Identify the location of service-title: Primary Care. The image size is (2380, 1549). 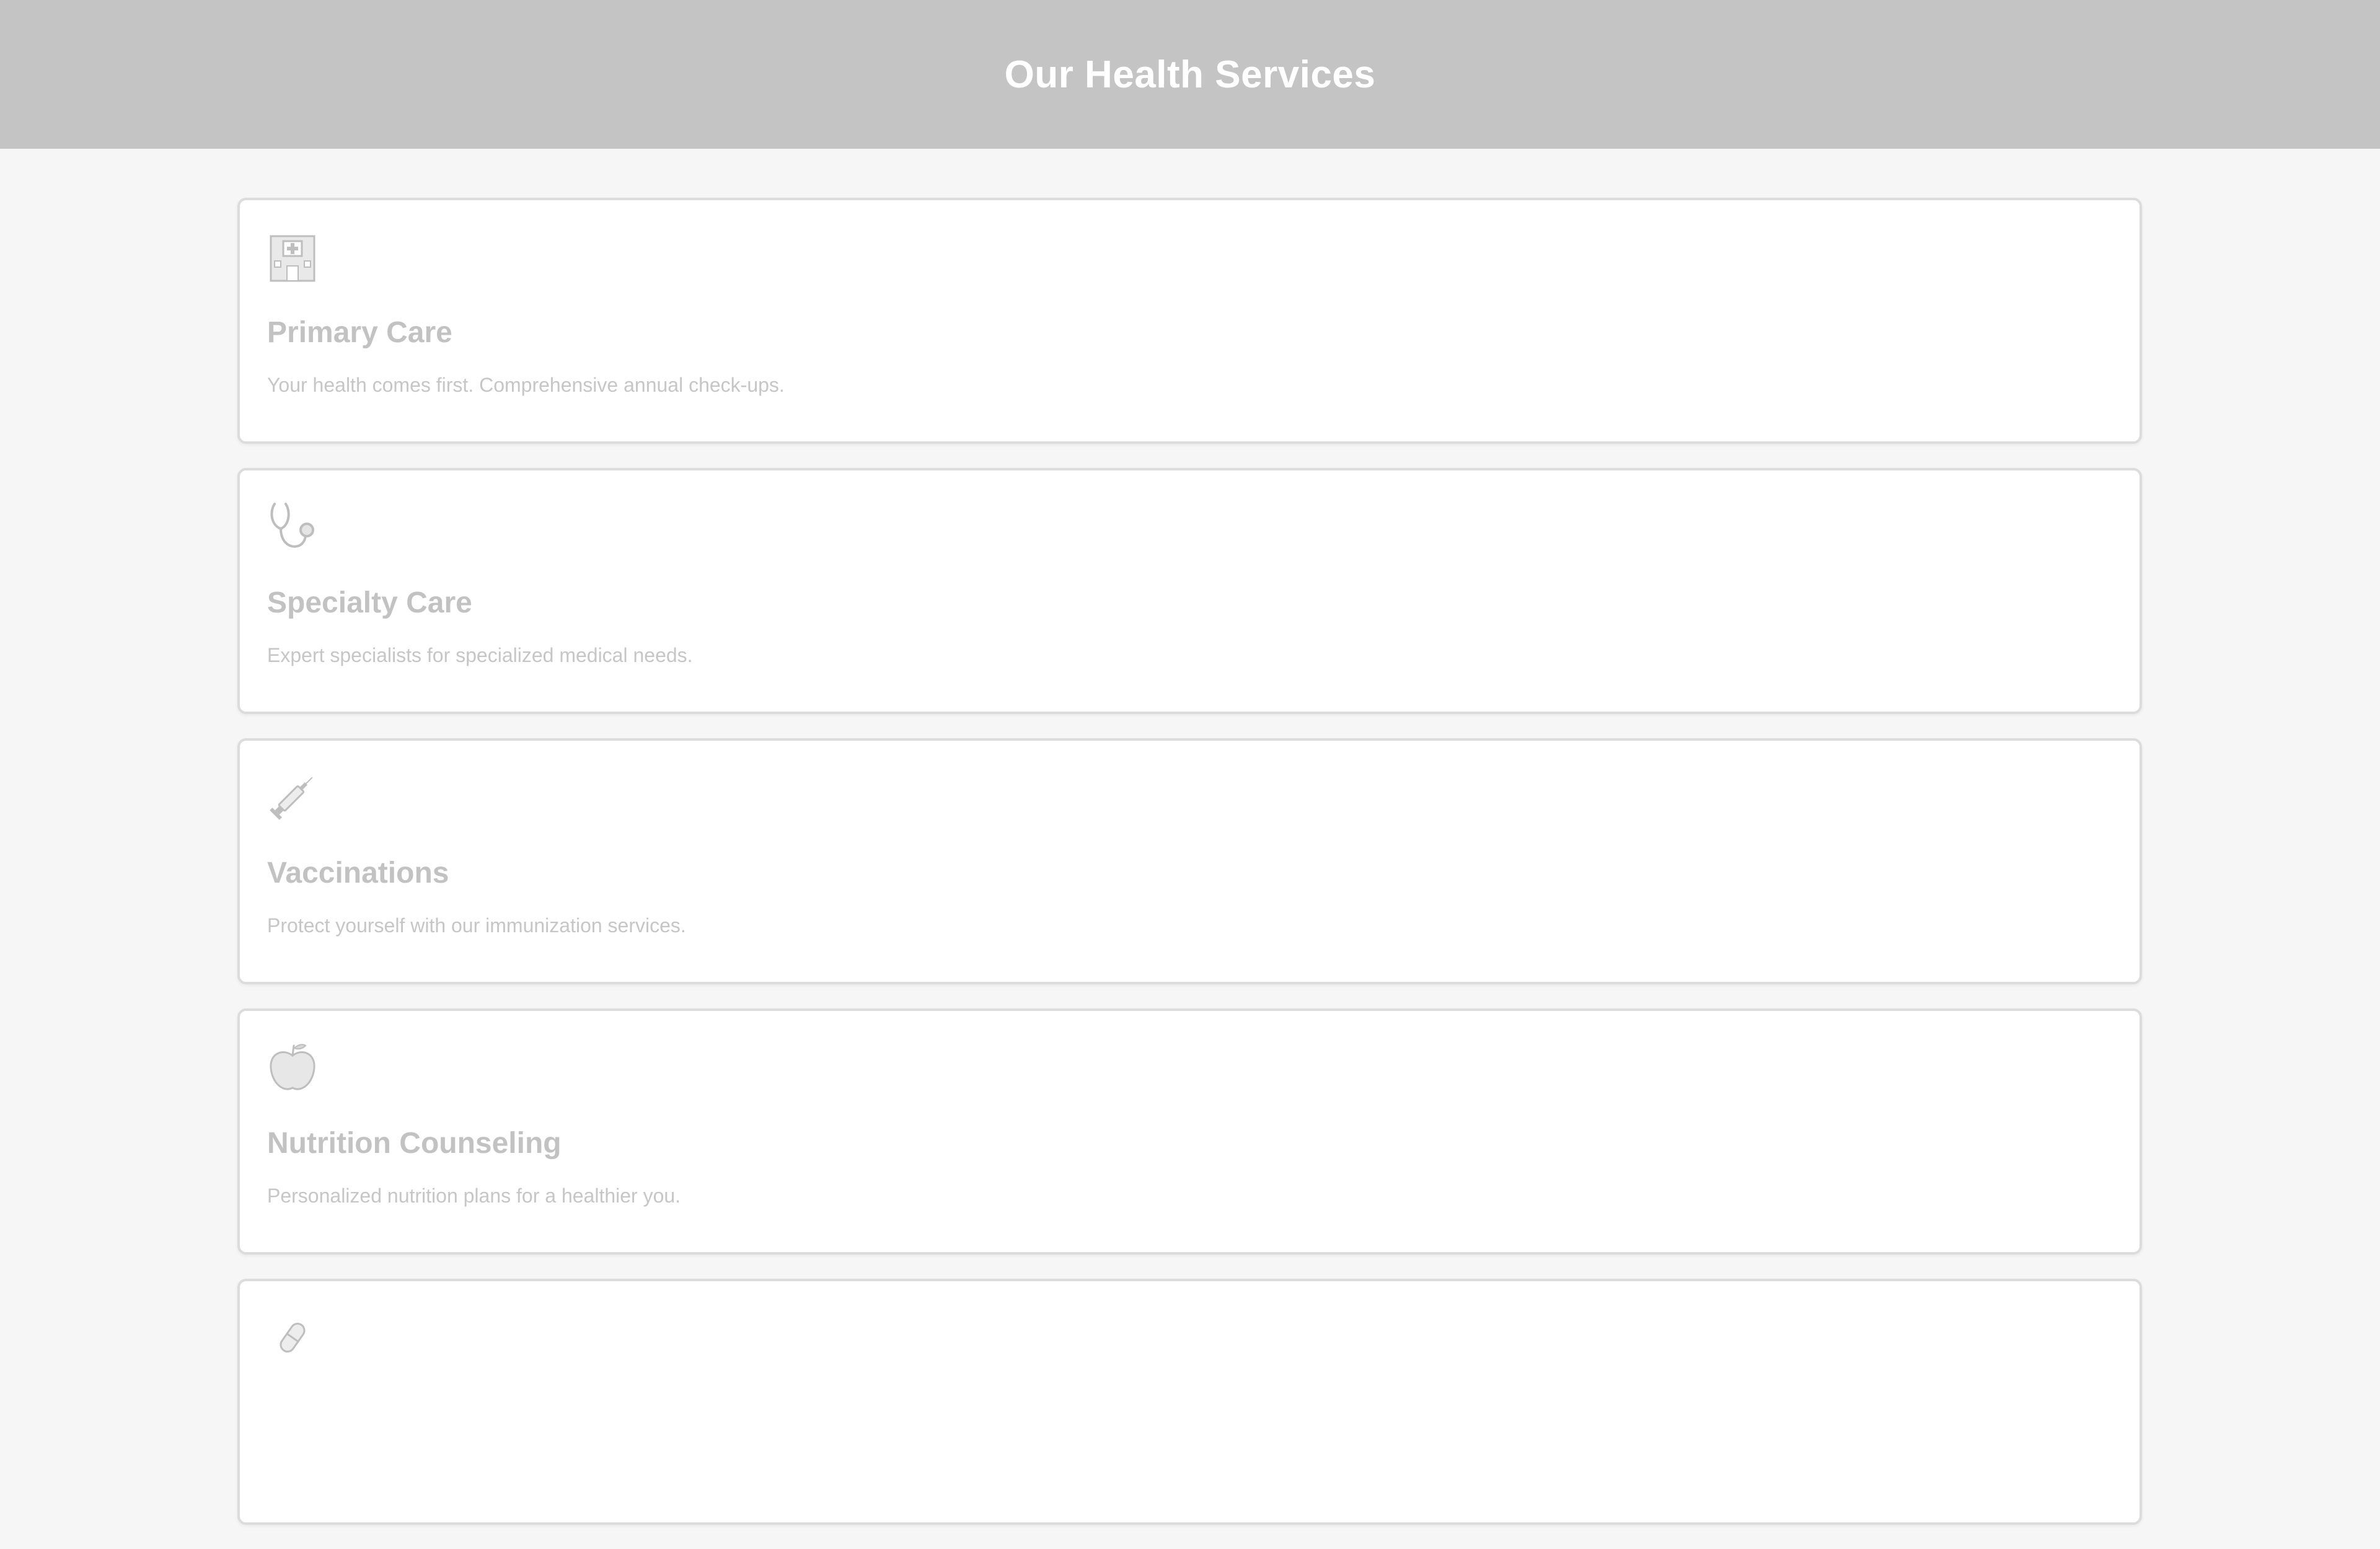
(359, 332).